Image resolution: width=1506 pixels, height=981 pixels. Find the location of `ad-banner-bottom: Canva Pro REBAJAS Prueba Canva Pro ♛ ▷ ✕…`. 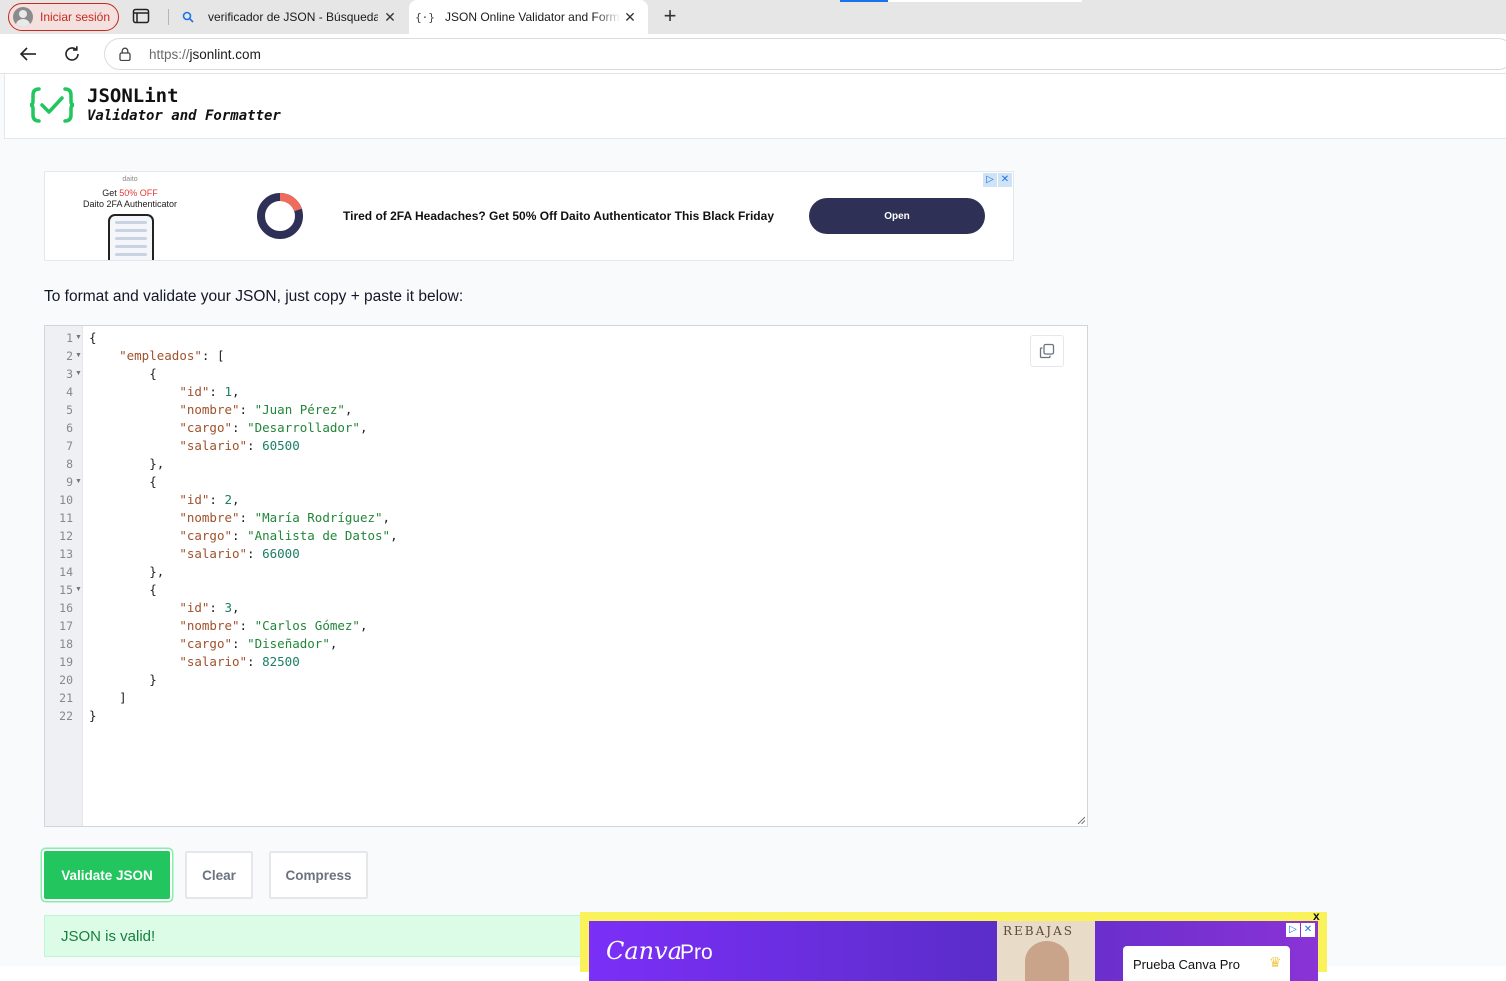

ad-banner-bottom: Canva Pro REBAJAS Prueba Canva Pro ♛ ▷ ✕… is located at coordinates (953, 945).